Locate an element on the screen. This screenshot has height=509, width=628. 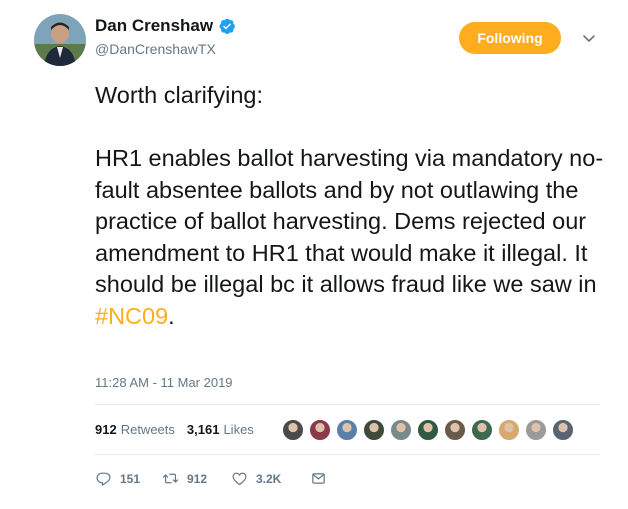
reply-count: 151 is located at coordinates (130, 478).